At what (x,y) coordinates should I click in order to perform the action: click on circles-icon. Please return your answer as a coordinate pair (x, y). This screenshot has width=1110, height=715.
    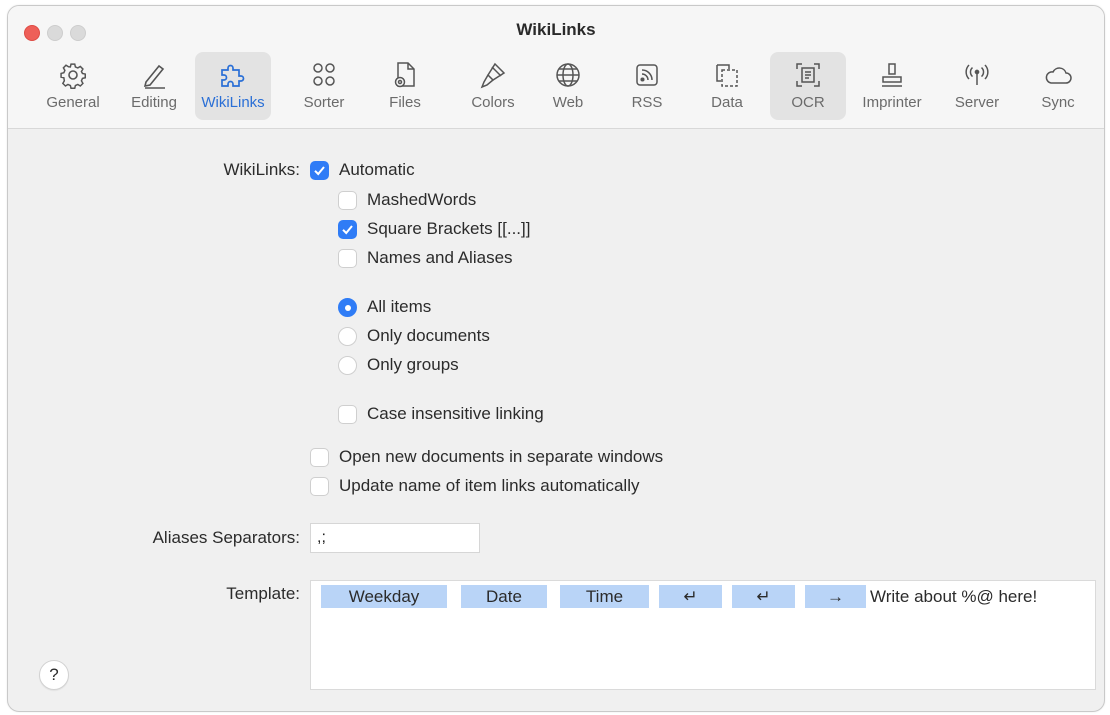
    Looking at the image, I should click on (324, 75).